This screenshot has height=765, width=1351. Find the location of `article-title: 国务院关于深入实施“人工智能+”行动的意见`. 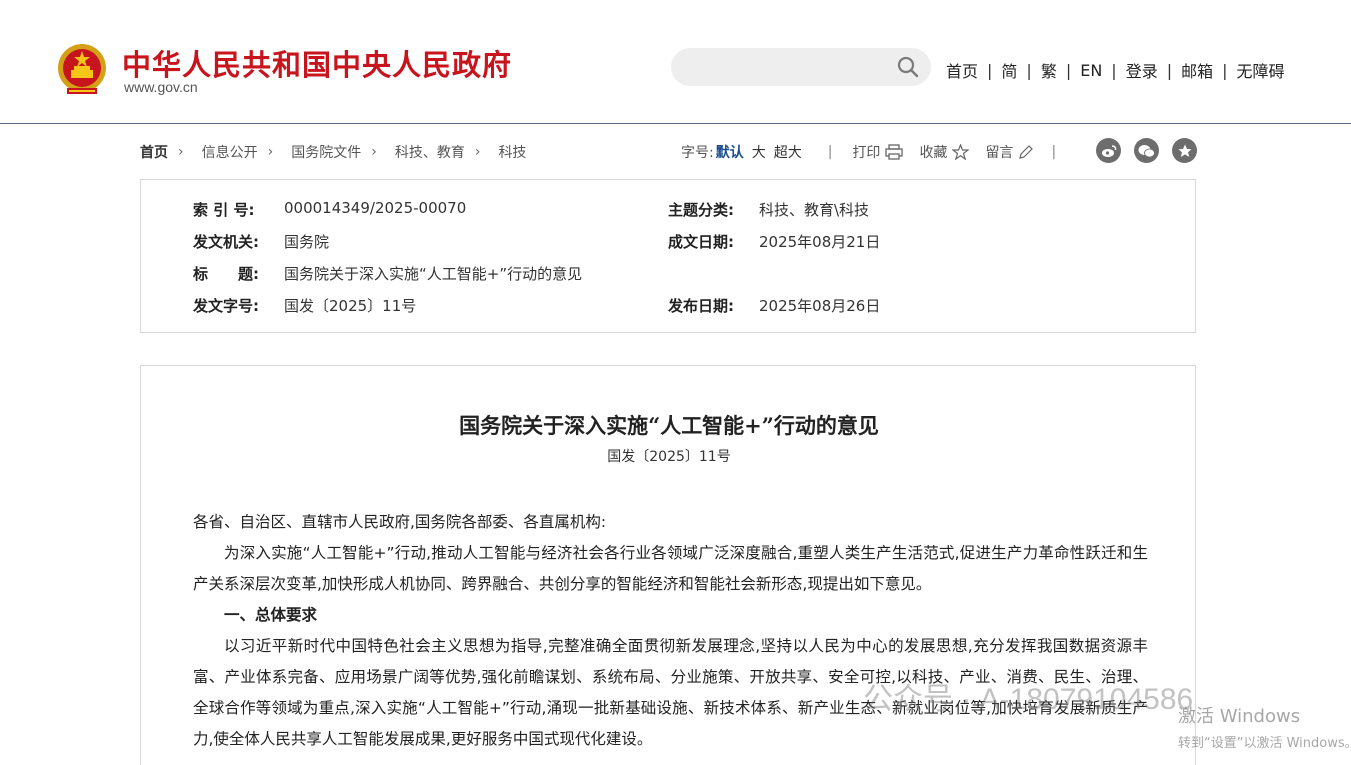

article-title: 国务院关于深入实施“人工智能+”行动的意见 is located at coordinates (669, 425).